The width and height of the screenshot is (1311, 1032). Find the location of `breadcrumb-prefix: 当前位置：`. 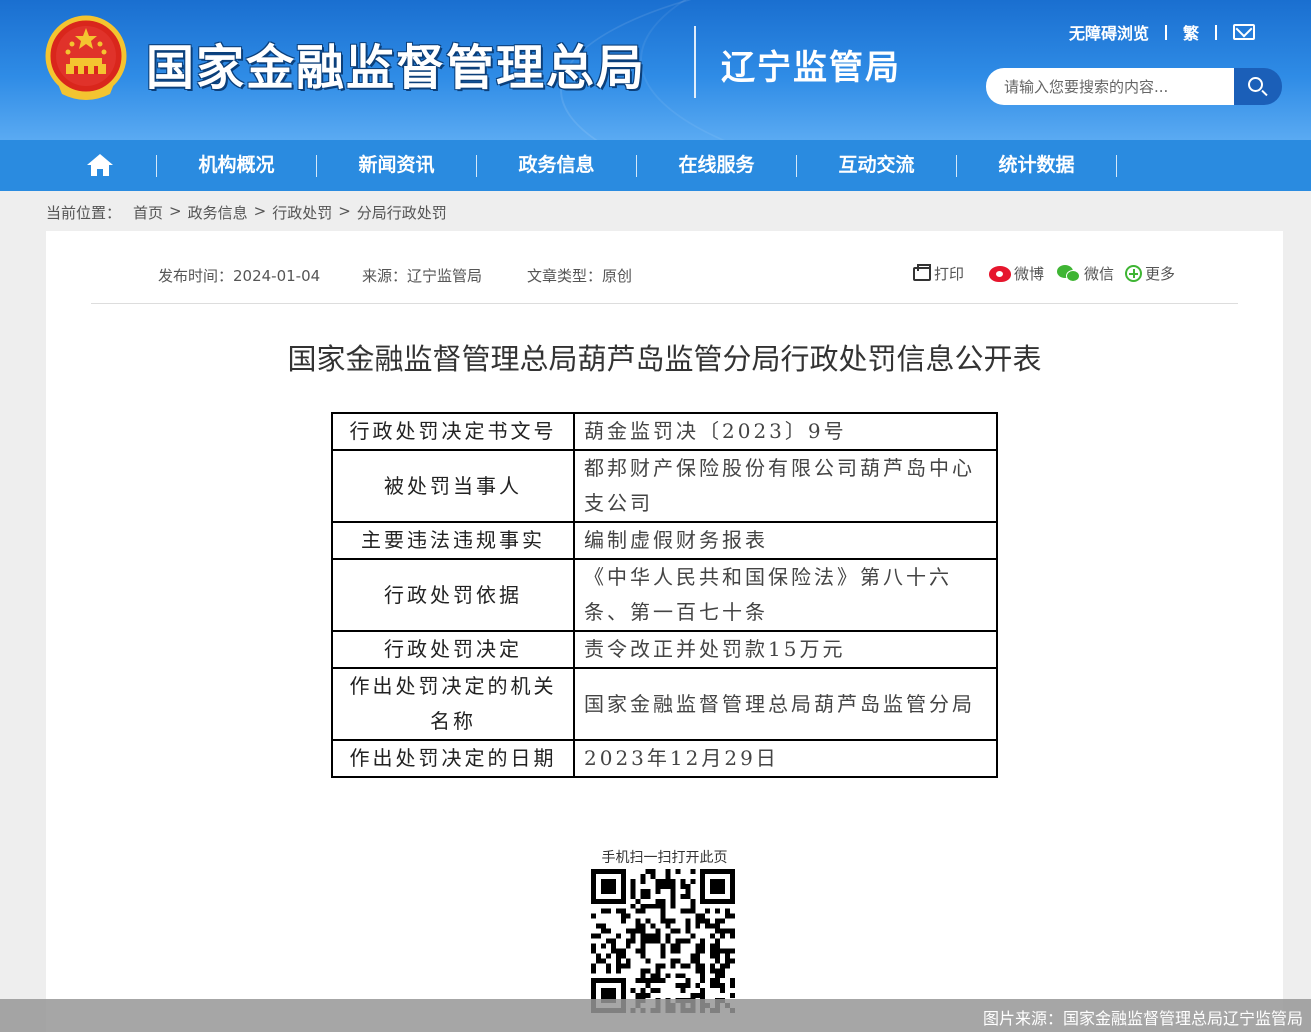

breadcrumb-prefix: 当前位置： is located at coordinates (84, 213).